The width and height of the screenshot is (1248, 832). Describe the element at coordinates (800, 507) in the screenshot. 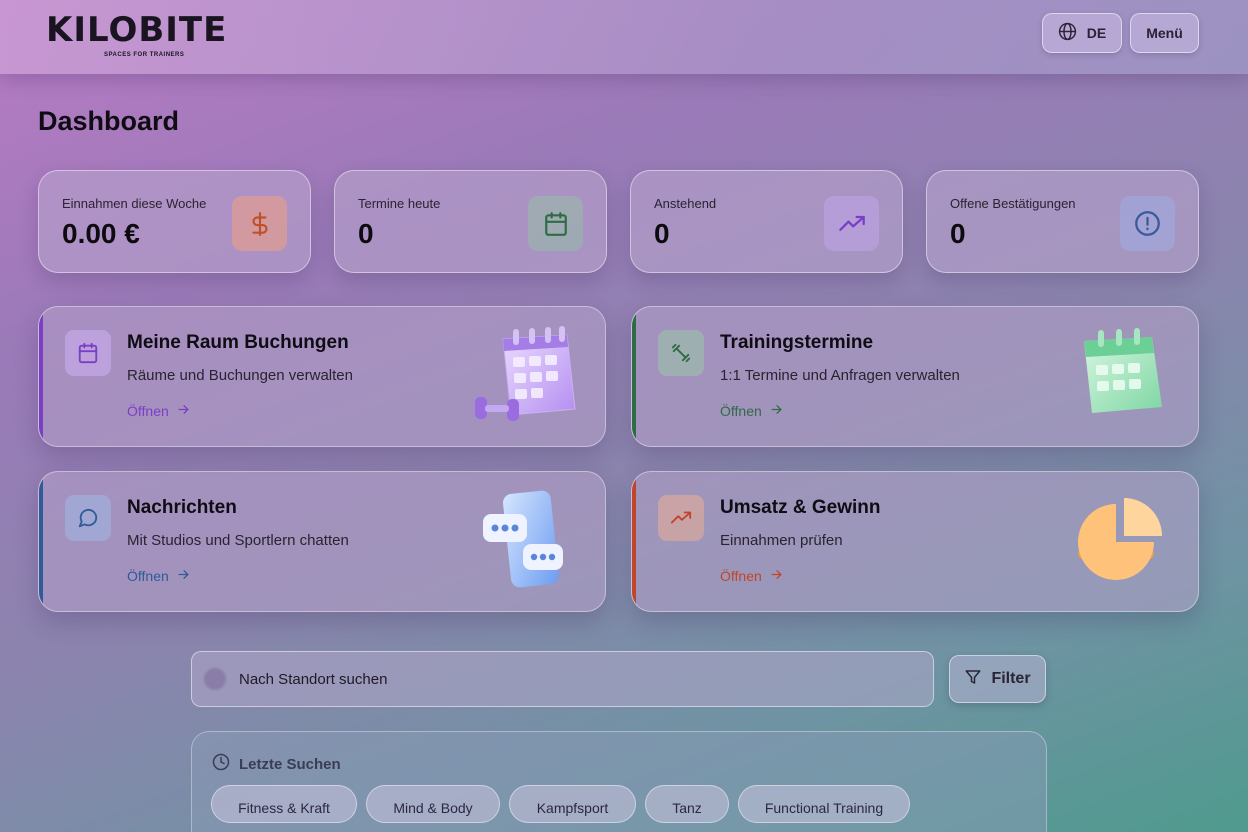

I see `card-title: Umsatz & Gewinn` at that location.